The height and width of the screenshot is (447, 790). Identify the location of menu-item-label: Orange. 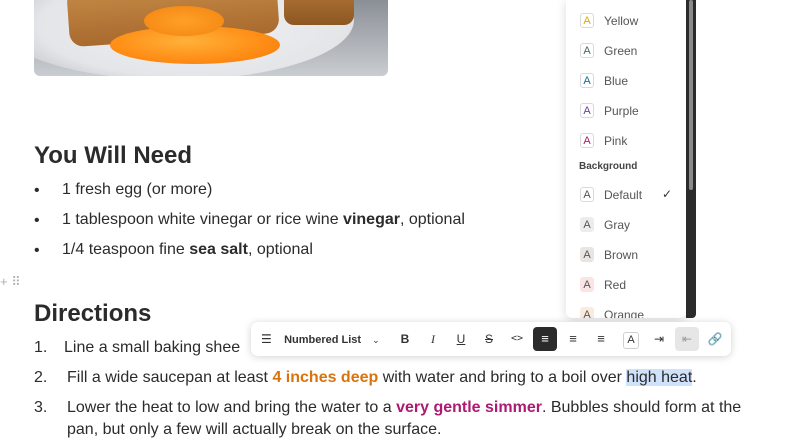
(624, 313).